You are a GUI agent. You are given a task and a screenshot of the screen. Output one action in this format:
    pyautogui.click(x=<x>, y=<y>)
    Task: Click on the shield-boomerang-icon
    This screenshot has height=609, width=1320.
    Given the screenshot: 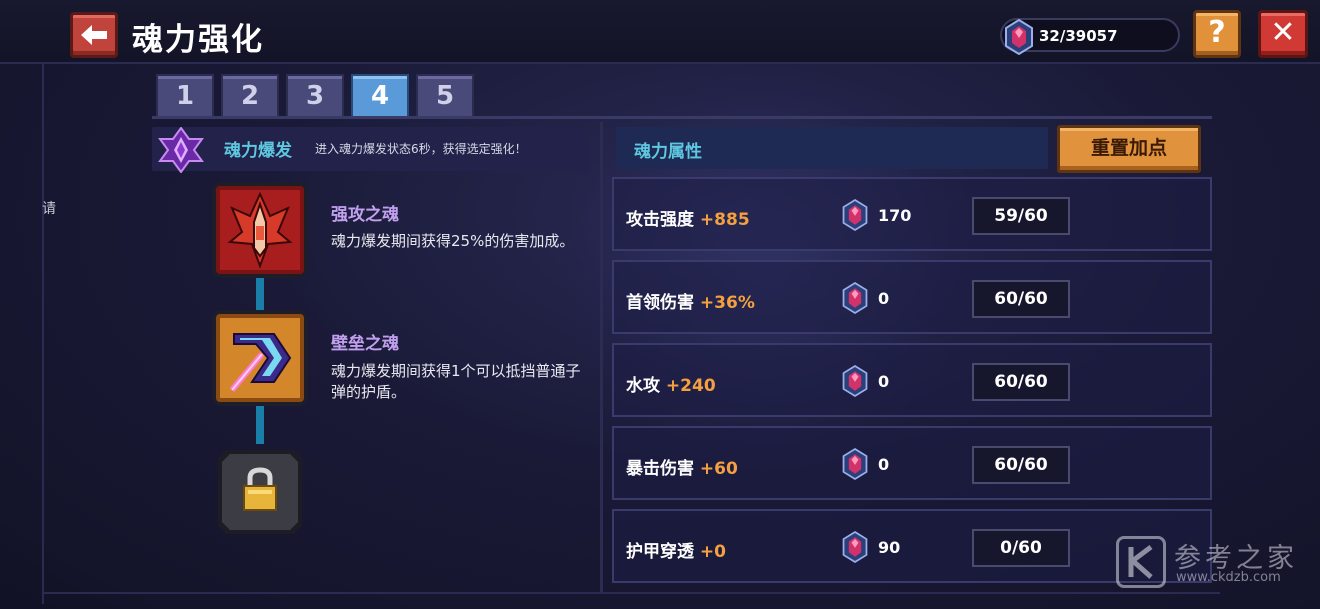 What is the action you would take?
    pyautogui.click(x=260, y=358)
    